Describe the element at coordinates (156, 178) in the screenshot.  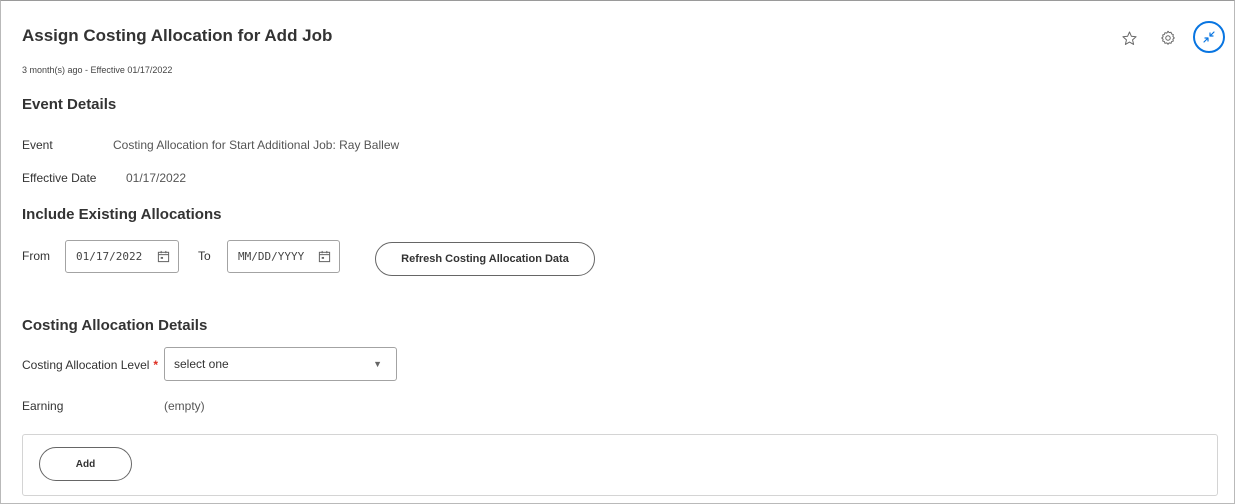
I see `effective-date-value: 01/17/2022` at that location.